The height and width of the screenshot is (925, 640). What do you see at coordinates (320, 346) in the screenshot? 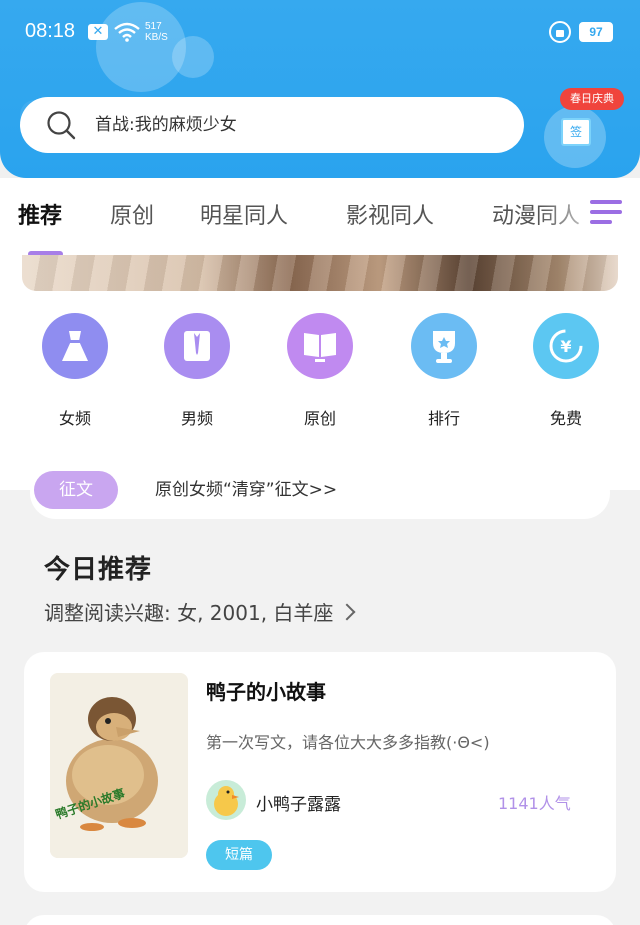
I see `book-icon` at bounding box center [320, 346].